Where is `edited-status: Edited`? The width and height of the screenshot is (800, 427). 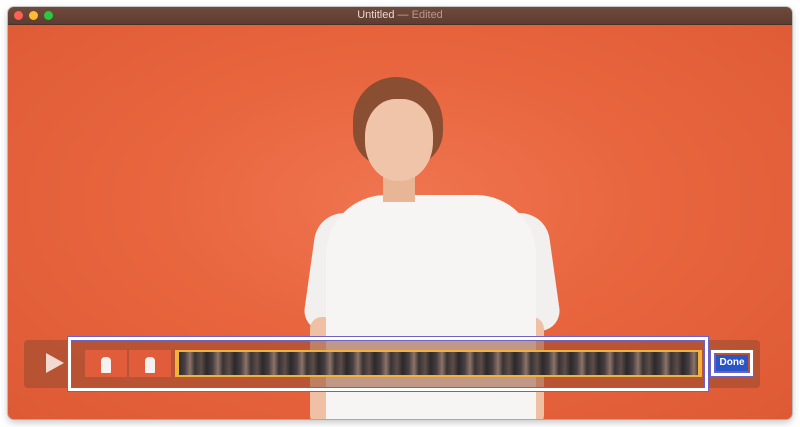 edited-status: Edited is located at coordinates (427, 15).